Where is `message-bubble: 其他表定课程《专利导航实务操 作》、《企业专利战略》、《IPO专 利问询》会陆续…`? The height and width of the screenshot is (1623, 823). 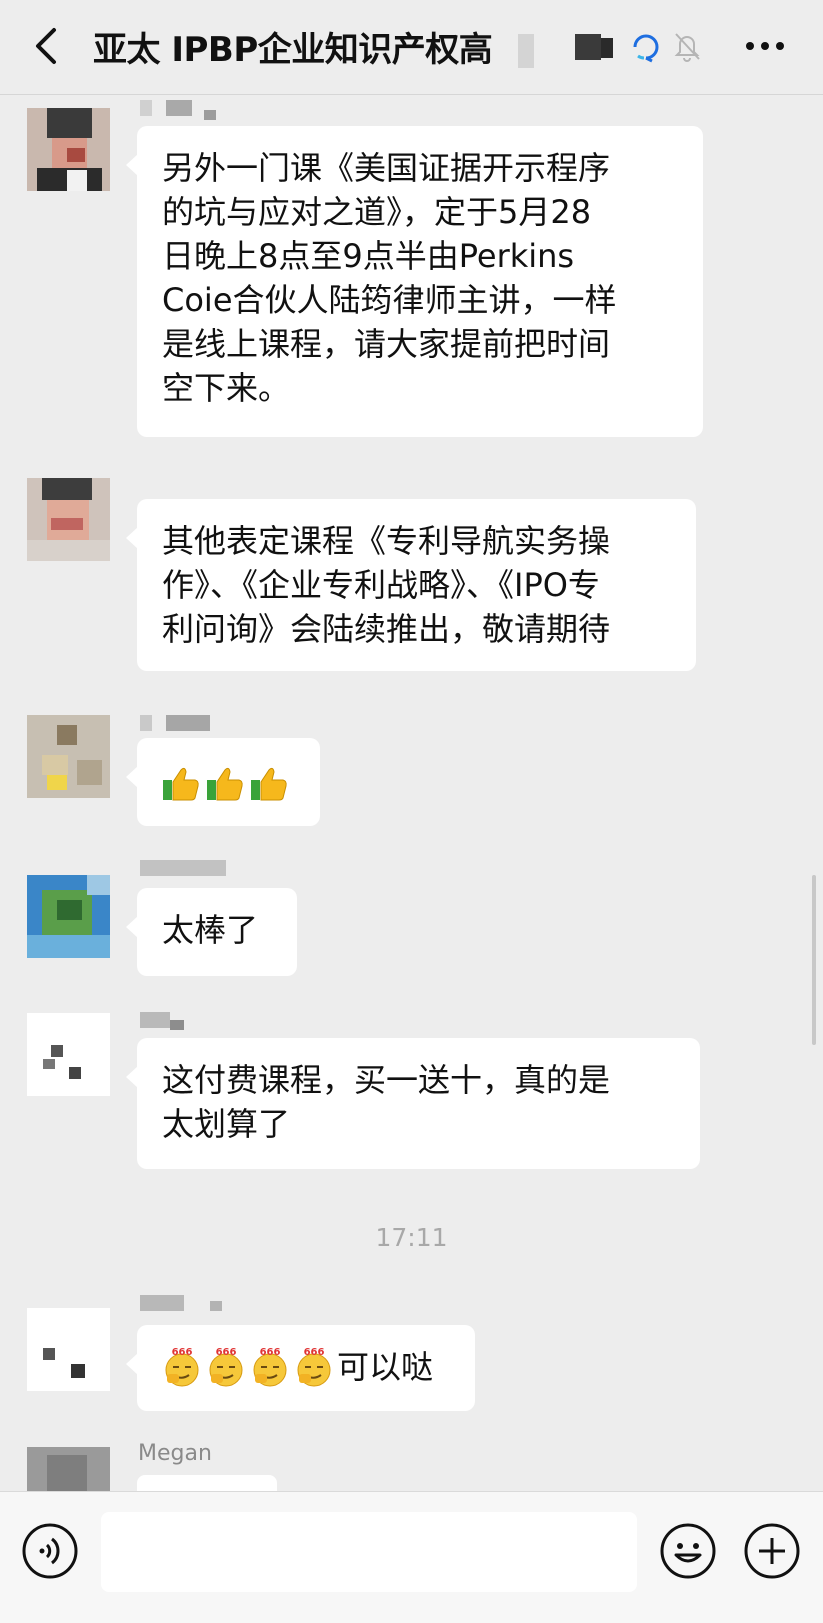 message-bubble: 其他表定课程《专利导航实务操 作》、《企业专利战略》、《IPO专 利问询》会陆续… is located at coordinates (411, 585).